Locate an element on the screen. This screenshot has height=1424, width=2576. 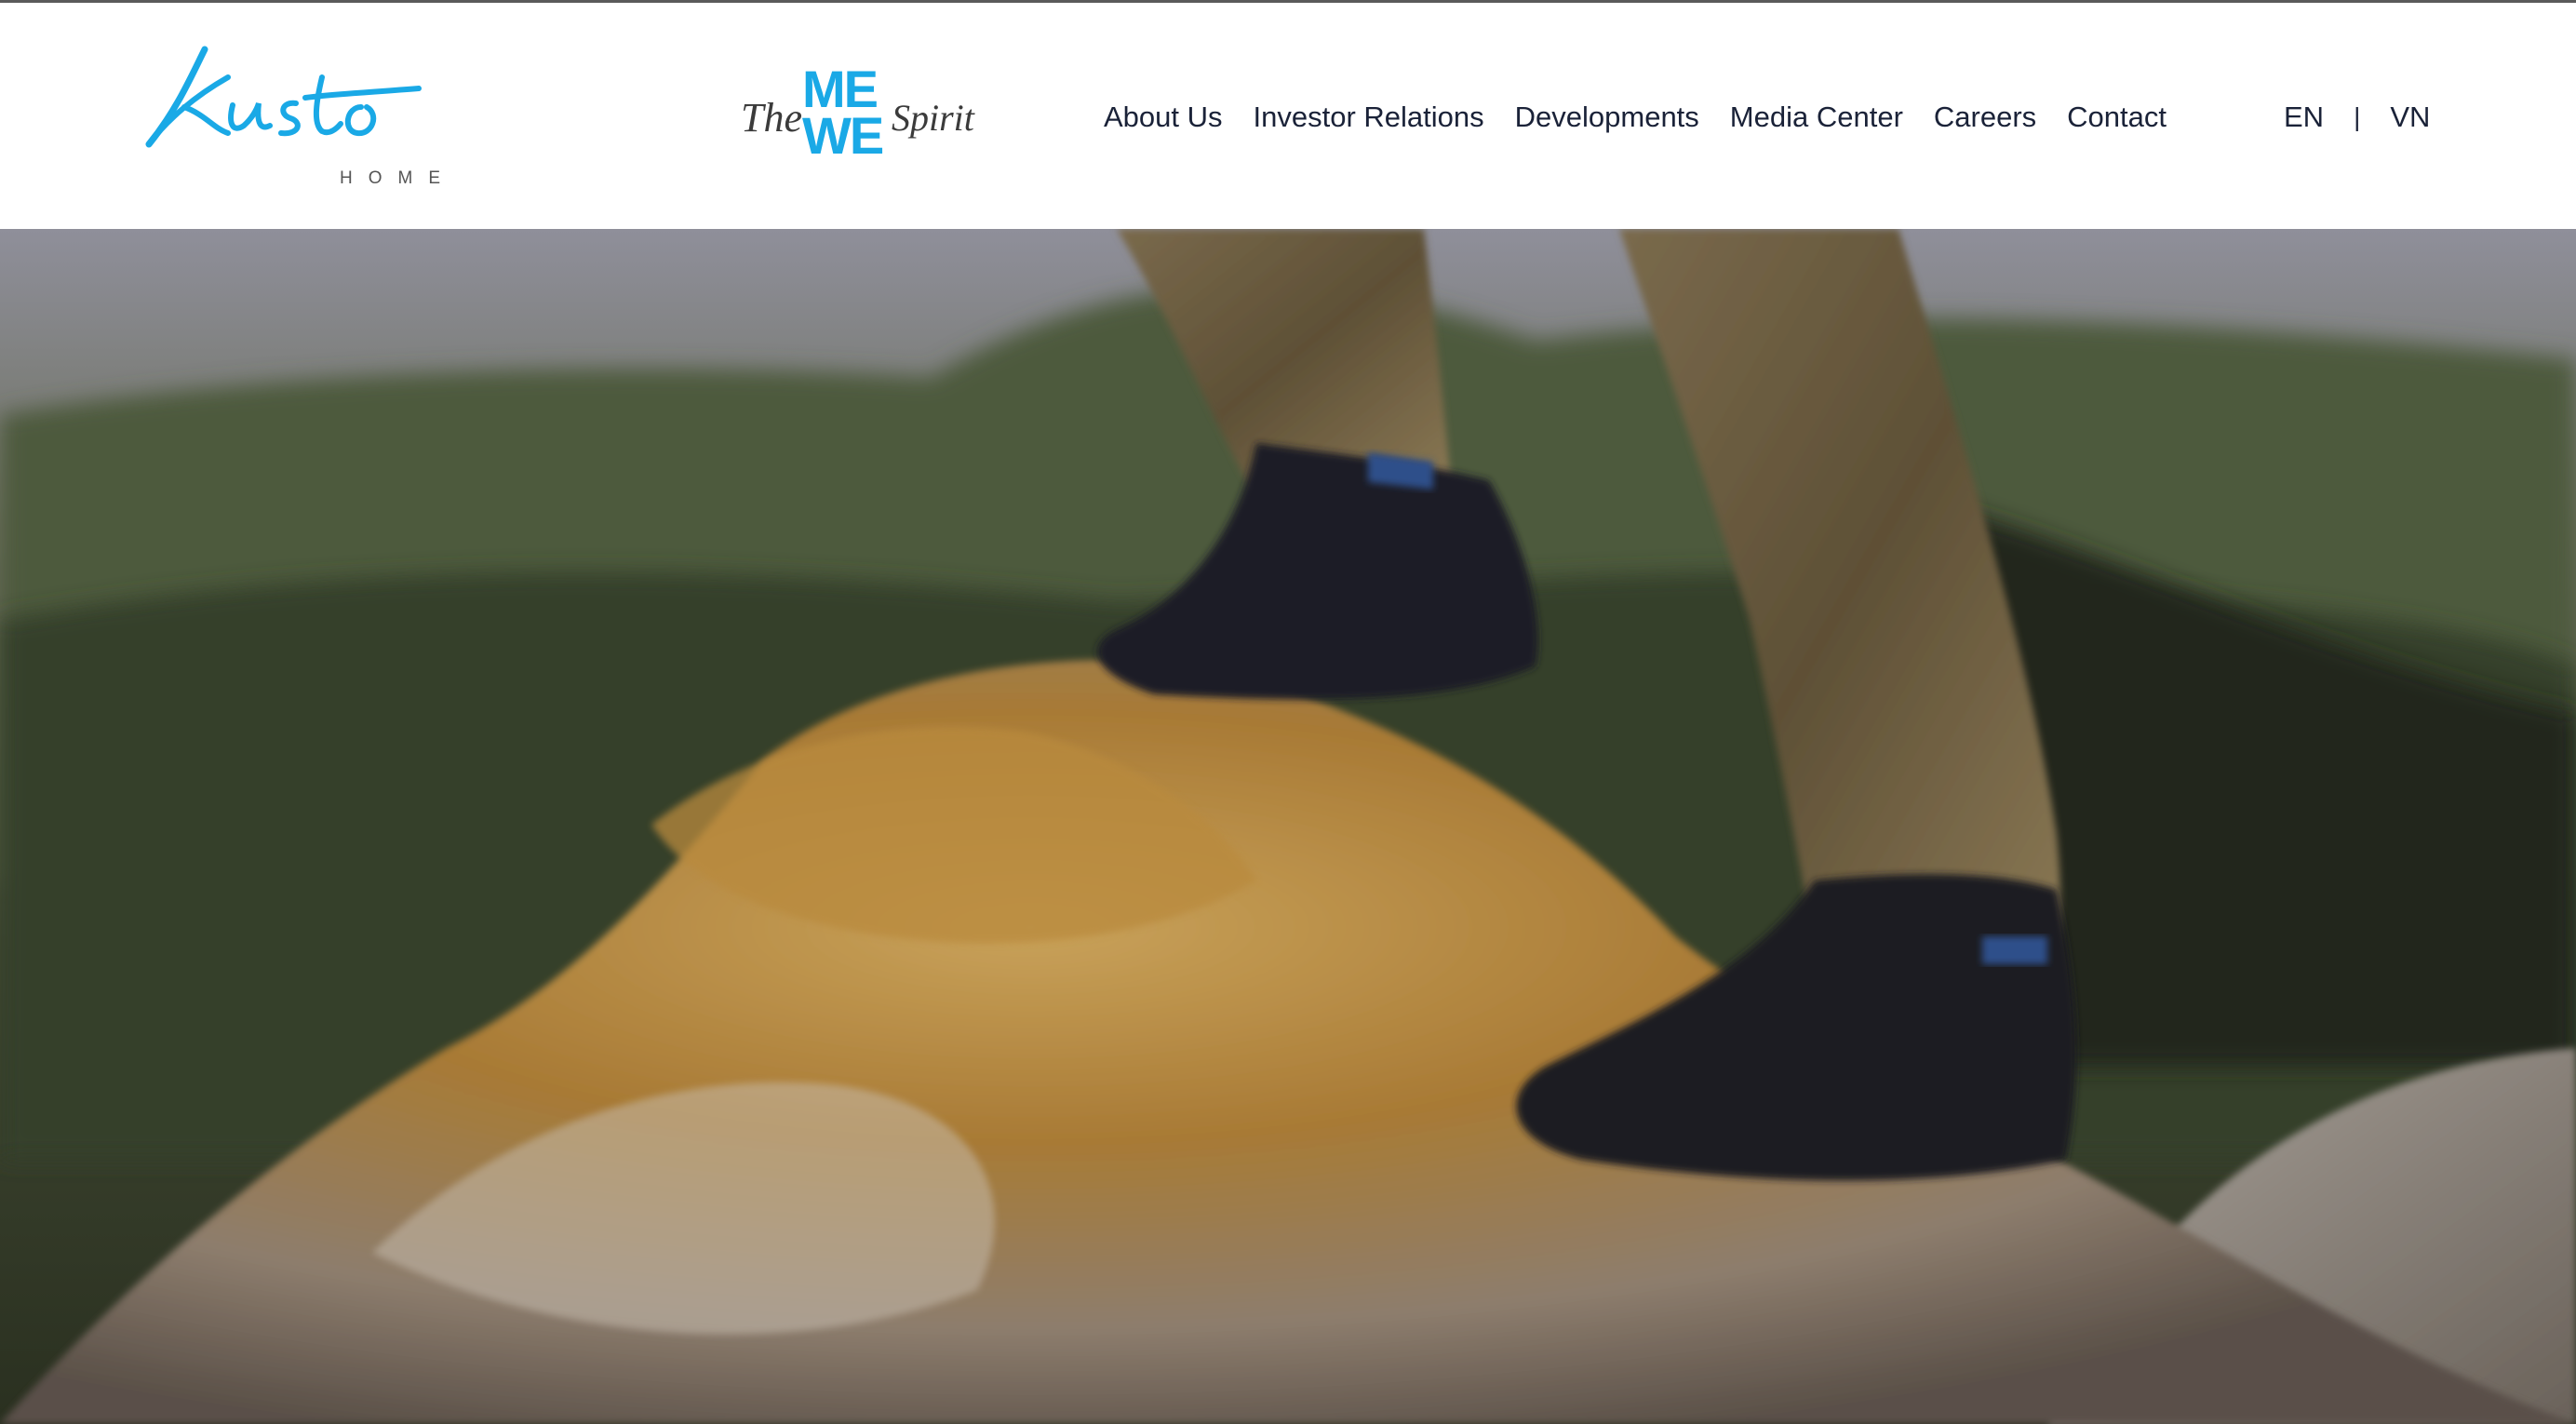
me-we-spirit-logo: The ME WE Spirit is located at coordinates (870, 116).